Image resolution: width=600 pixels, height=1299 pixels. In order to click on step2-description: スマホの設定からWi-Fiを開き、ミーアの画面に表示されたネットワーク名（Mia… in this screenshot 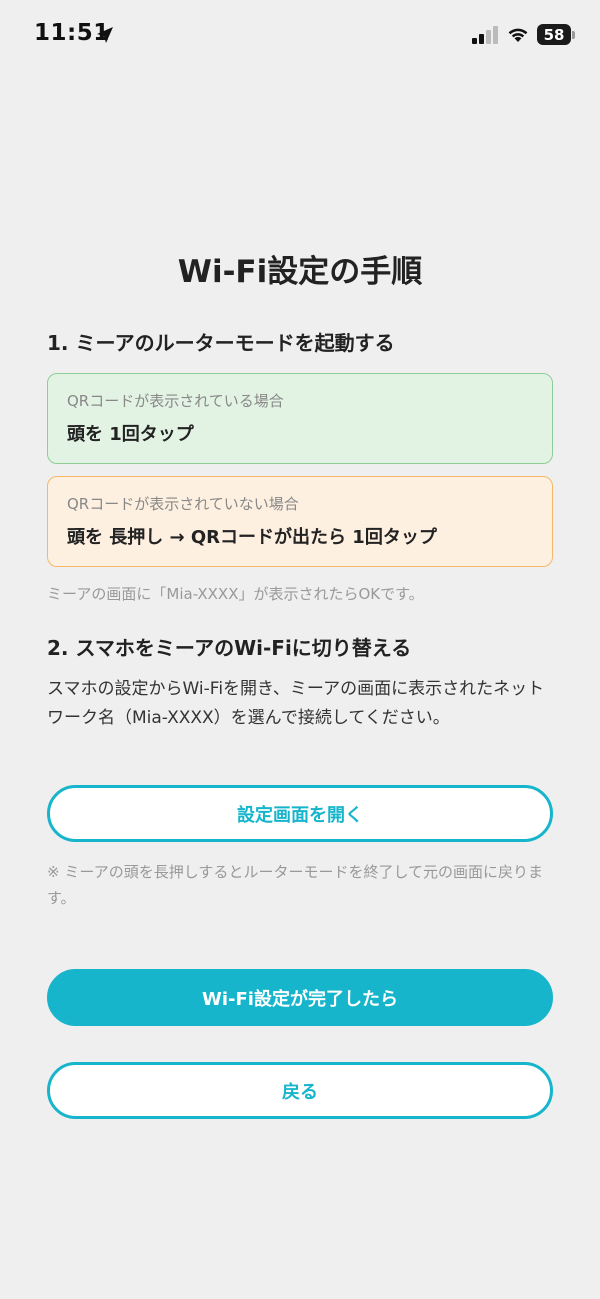, I will do `click(296, 703)`.